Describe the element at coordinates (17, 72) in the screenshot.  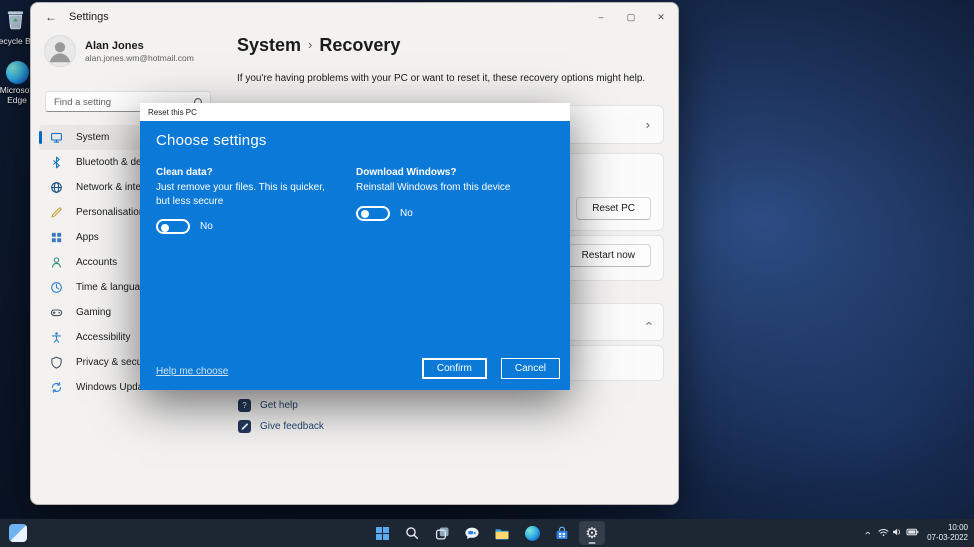
I see `edge-icon` at that location.